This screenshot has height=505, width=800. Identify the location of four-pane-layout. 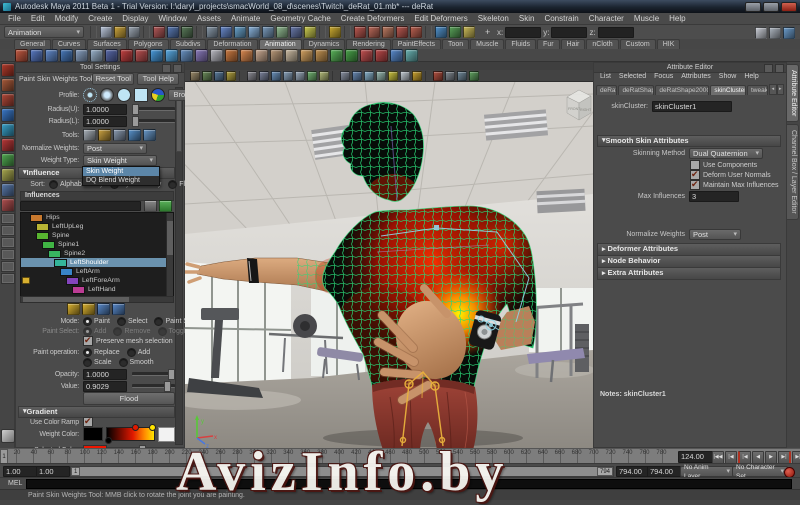
(8, 230).